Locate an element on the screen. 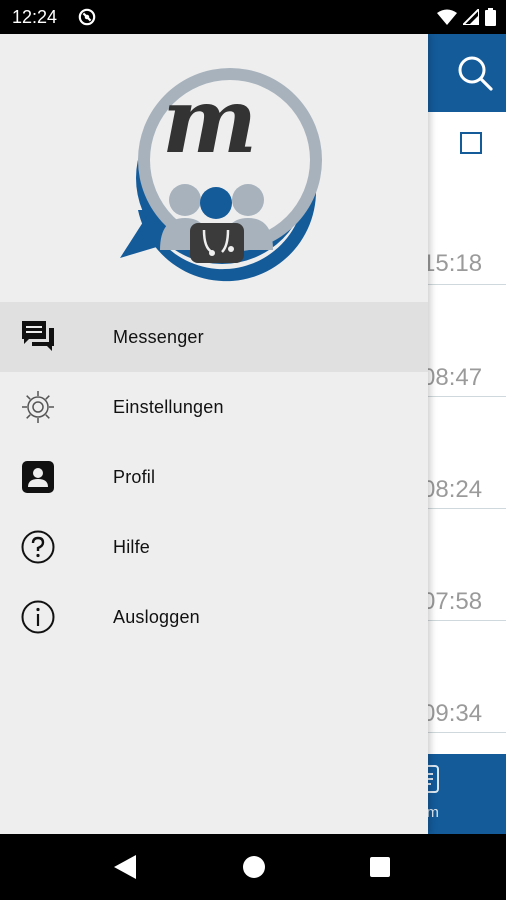 This screenshot has width=506, height=900. message-time: 09:34 is located at coordinates (452, 713).